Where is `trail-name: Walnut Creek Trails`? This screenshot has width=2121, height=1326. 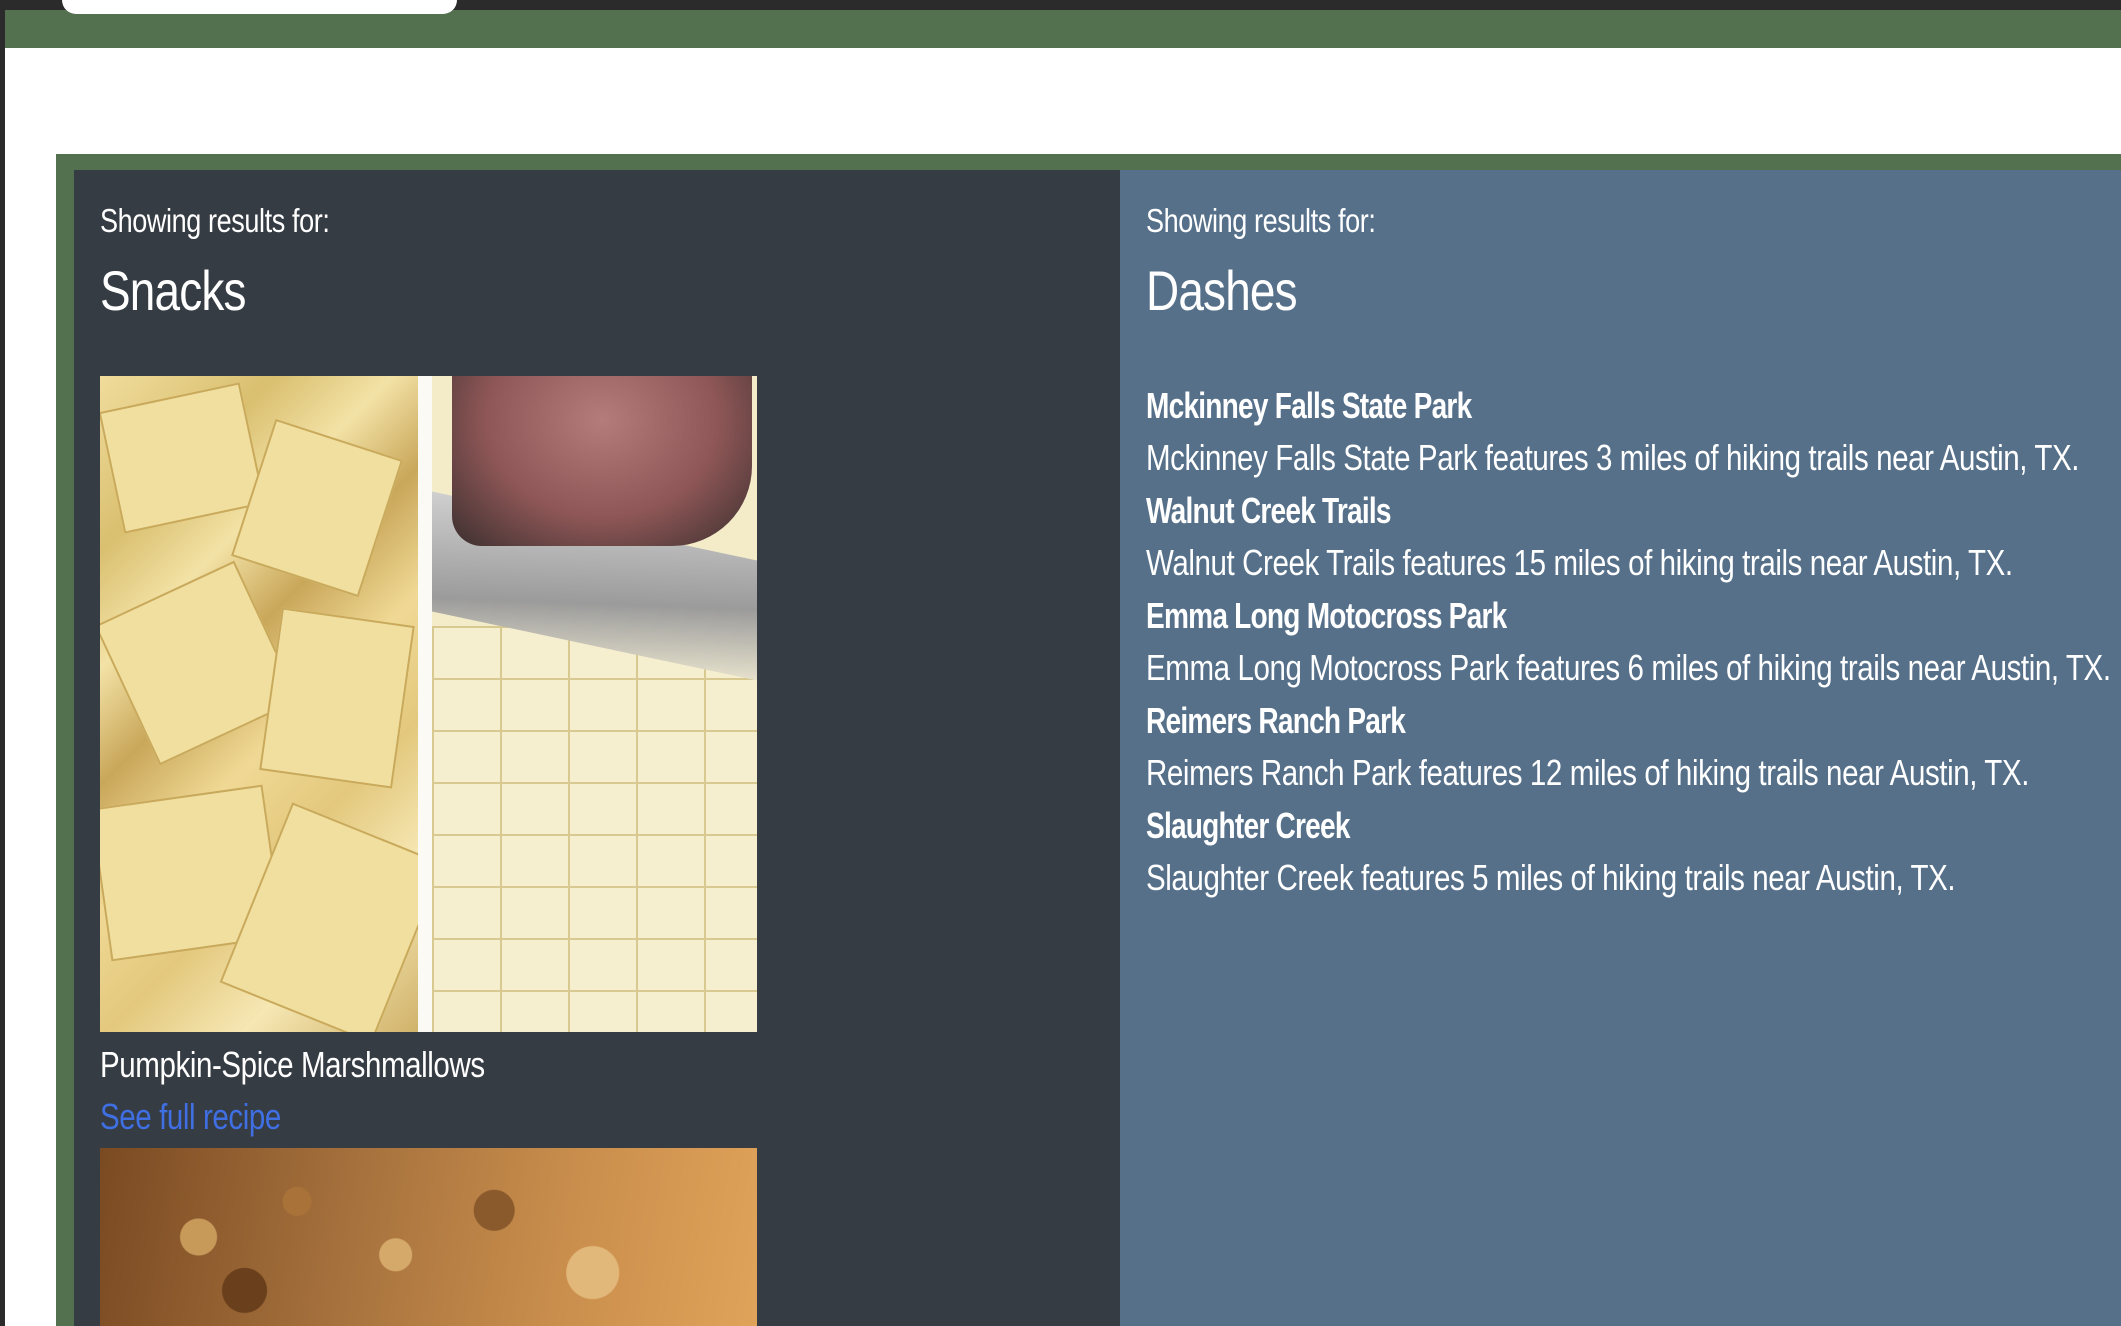
trail-name: Walnut Creek Trails is located at coordinates (1269, 510).